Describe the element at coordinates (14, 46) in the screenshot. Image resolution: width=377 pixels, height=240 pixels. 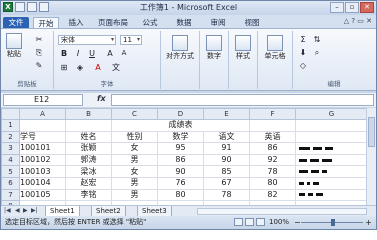
I see `paste-button: 粘贴` at that location.